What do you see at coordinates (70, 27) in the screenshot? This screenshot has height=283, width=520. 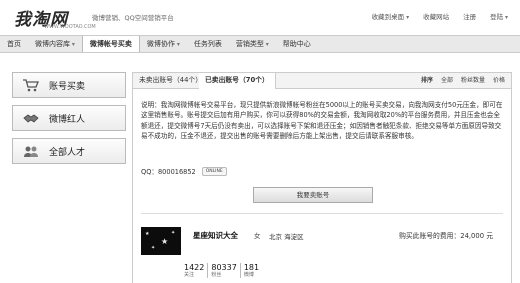 I see `site-url: WWW.WOOTAO.COM` at bounding box center [70, 27].